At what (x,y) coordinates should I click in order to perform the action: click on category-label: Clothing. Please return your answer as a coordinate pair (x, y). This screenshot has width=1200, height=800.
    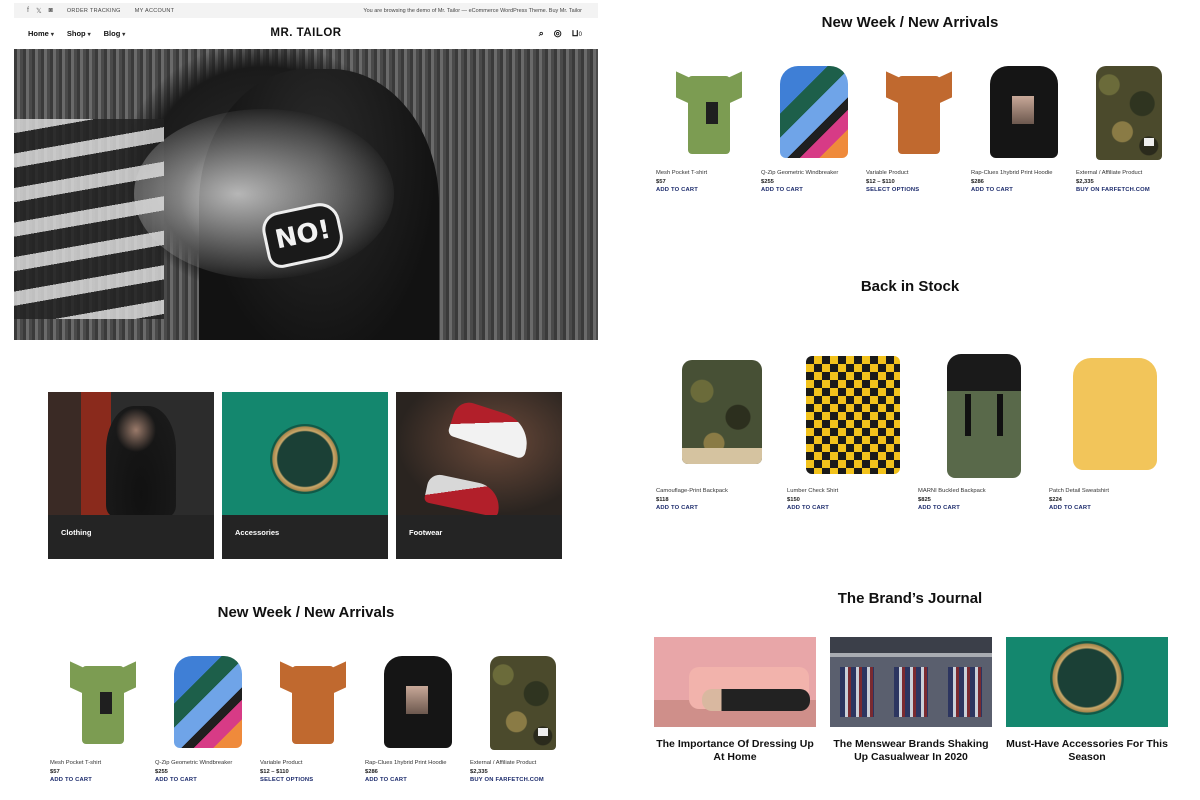
    Looking at the image, I should click on (76, 532).